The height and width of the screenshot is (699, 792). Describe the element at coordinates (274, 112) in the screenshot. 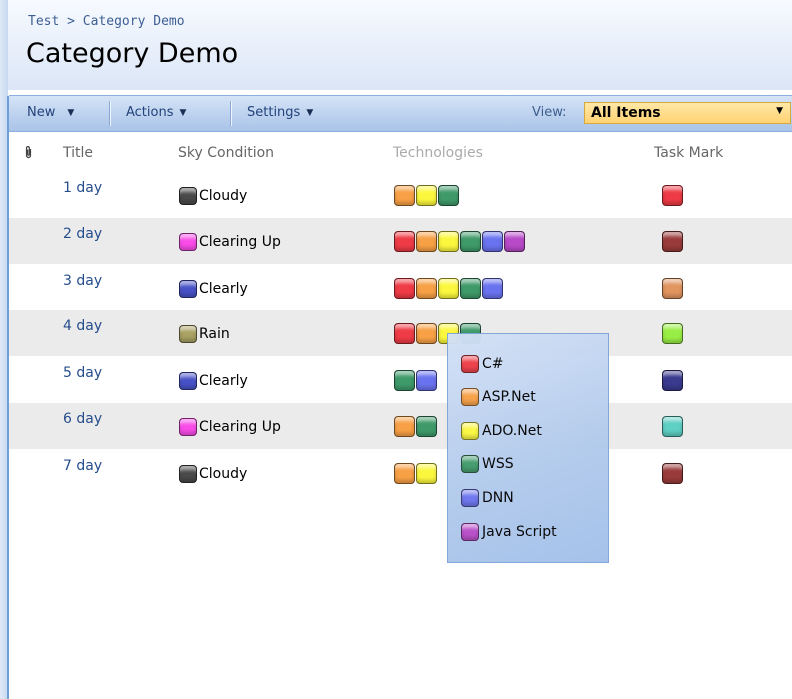

I see `settings-menu-label: Settings` at that location.